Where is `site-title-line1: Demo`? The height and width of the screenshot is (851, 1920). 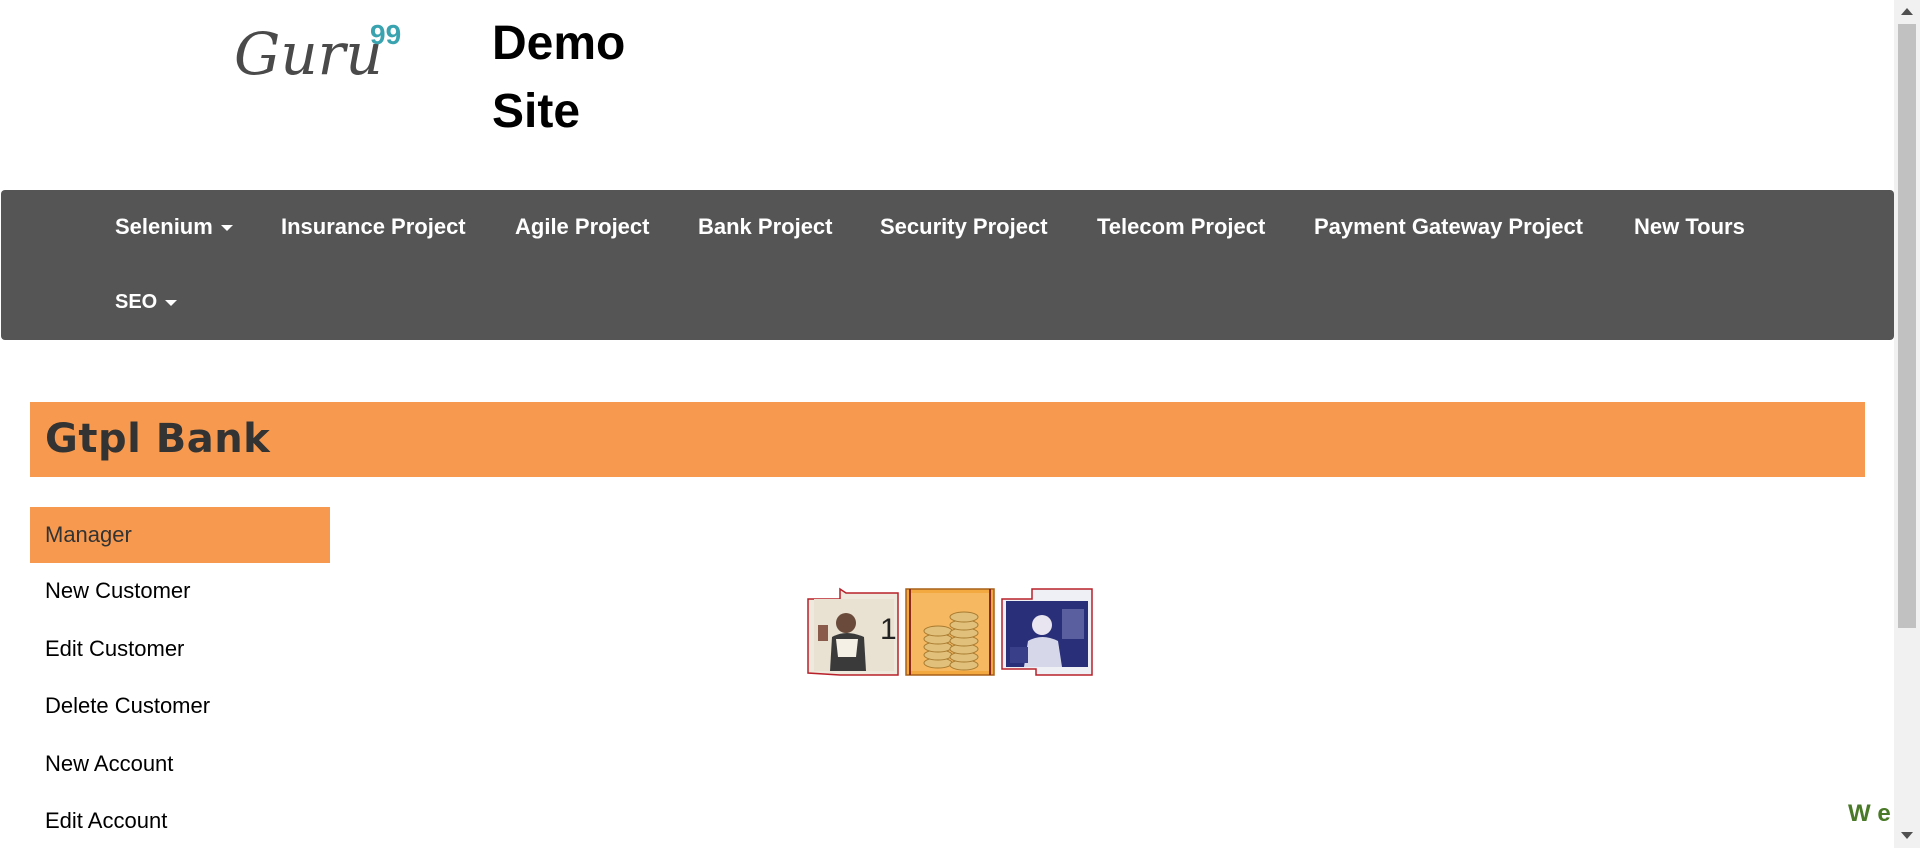 site-title-line1: Demo is located at coordinates (559, 43).